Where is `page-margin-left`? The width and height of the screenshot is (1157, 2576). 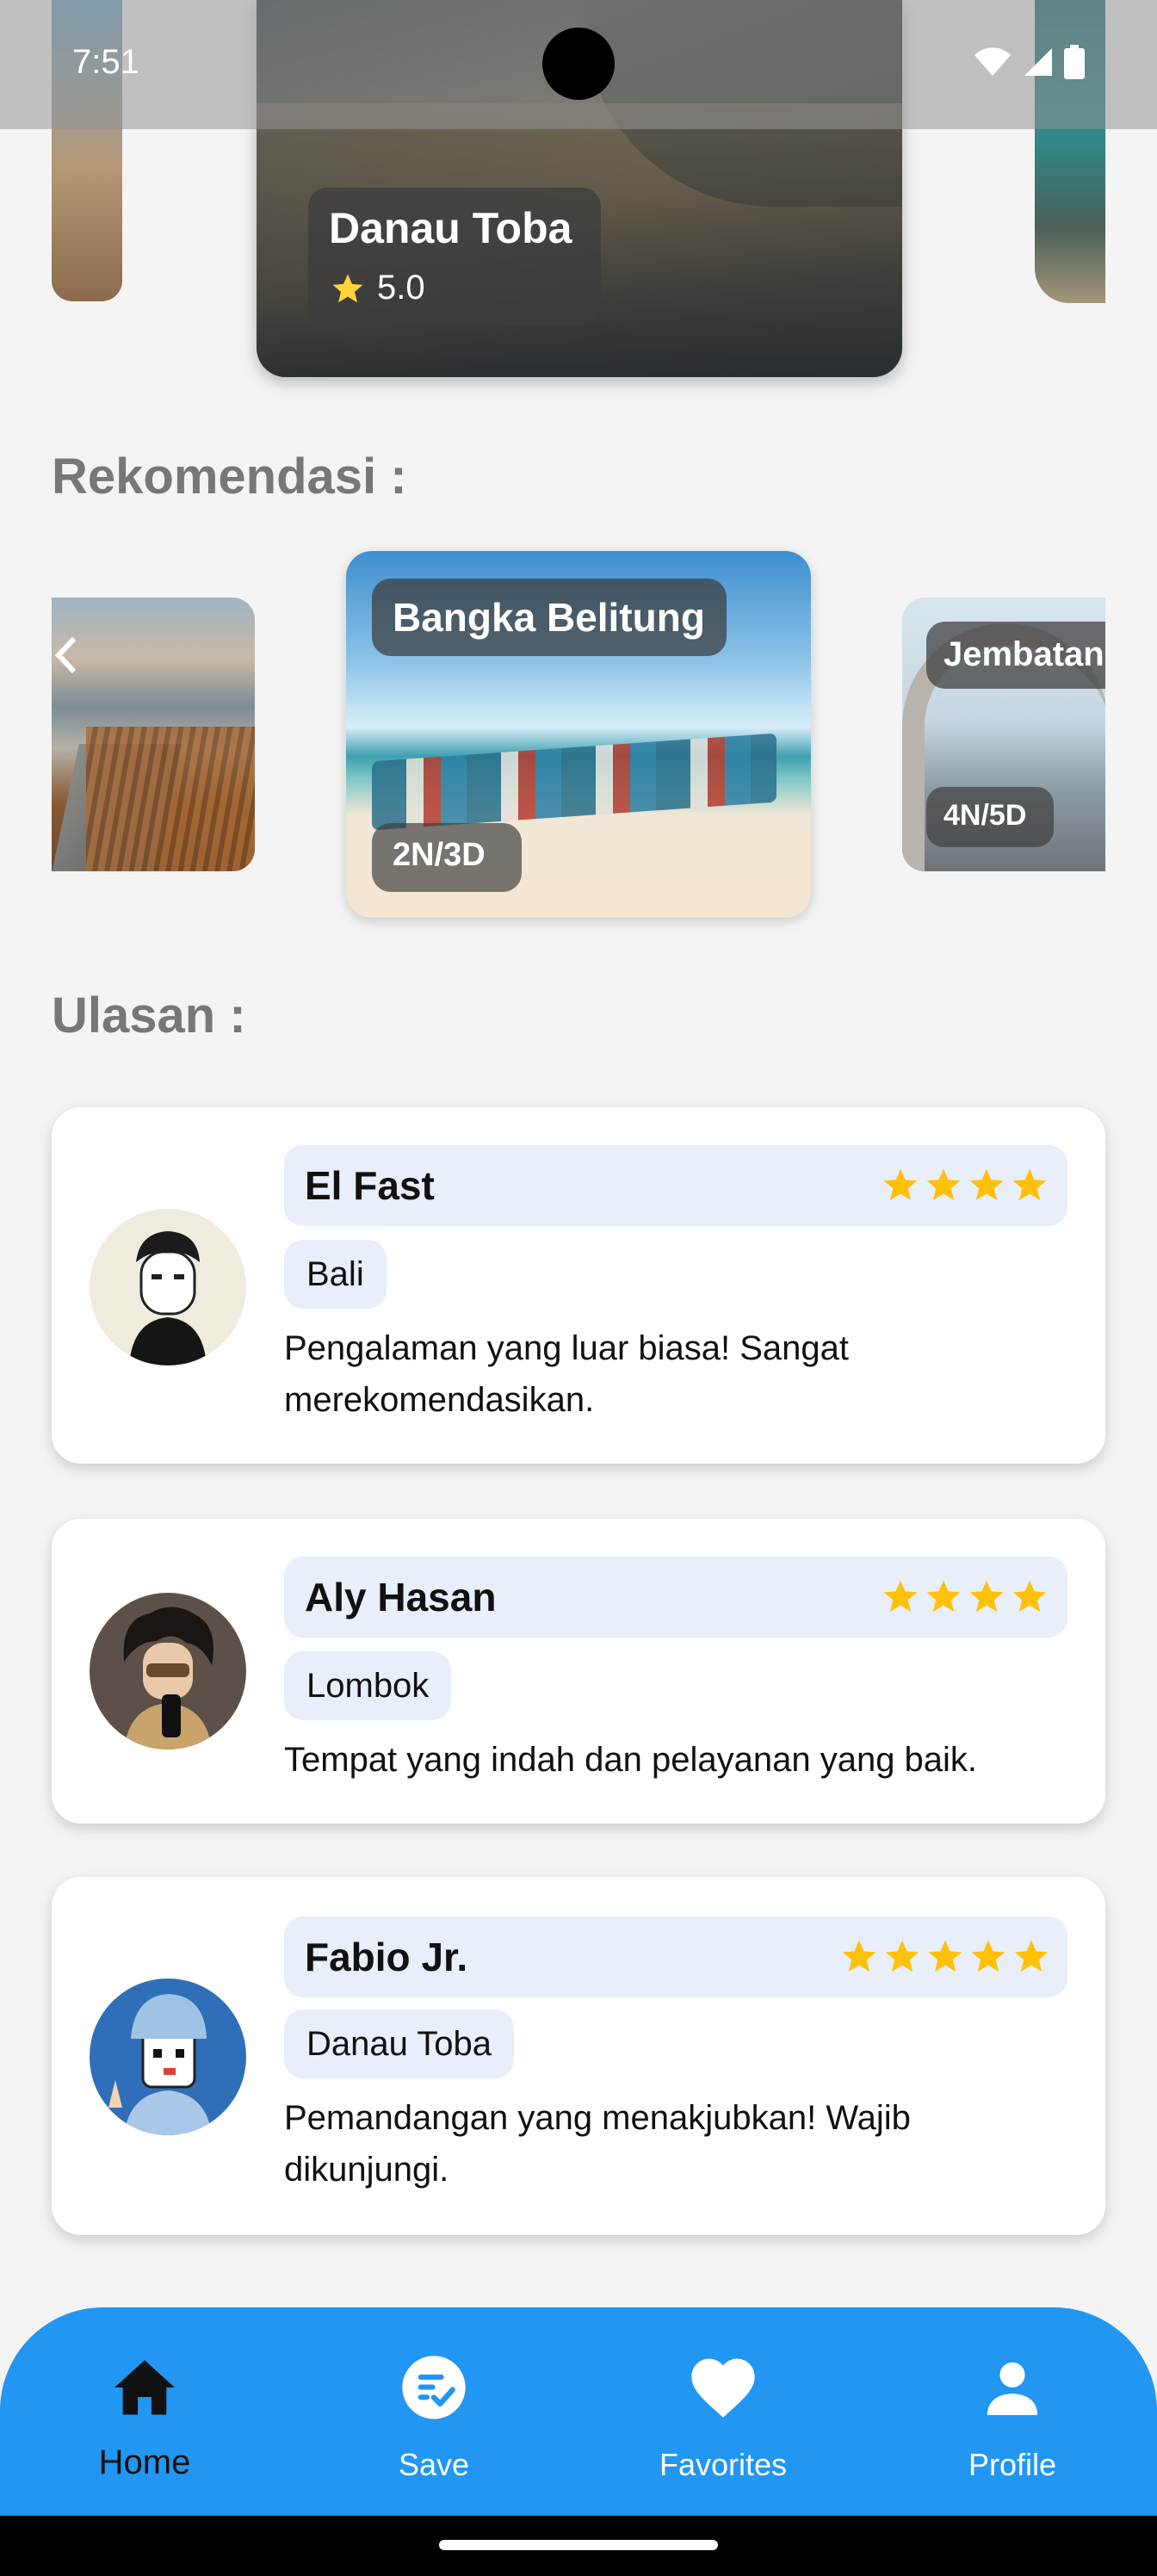 page-margin-left is located at coordinates (26, 740).